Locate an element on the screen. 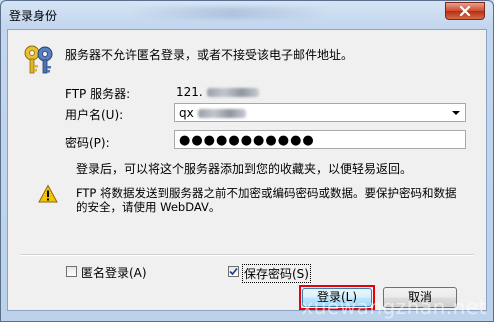  warning-icon is located at coordinates (48, 193).